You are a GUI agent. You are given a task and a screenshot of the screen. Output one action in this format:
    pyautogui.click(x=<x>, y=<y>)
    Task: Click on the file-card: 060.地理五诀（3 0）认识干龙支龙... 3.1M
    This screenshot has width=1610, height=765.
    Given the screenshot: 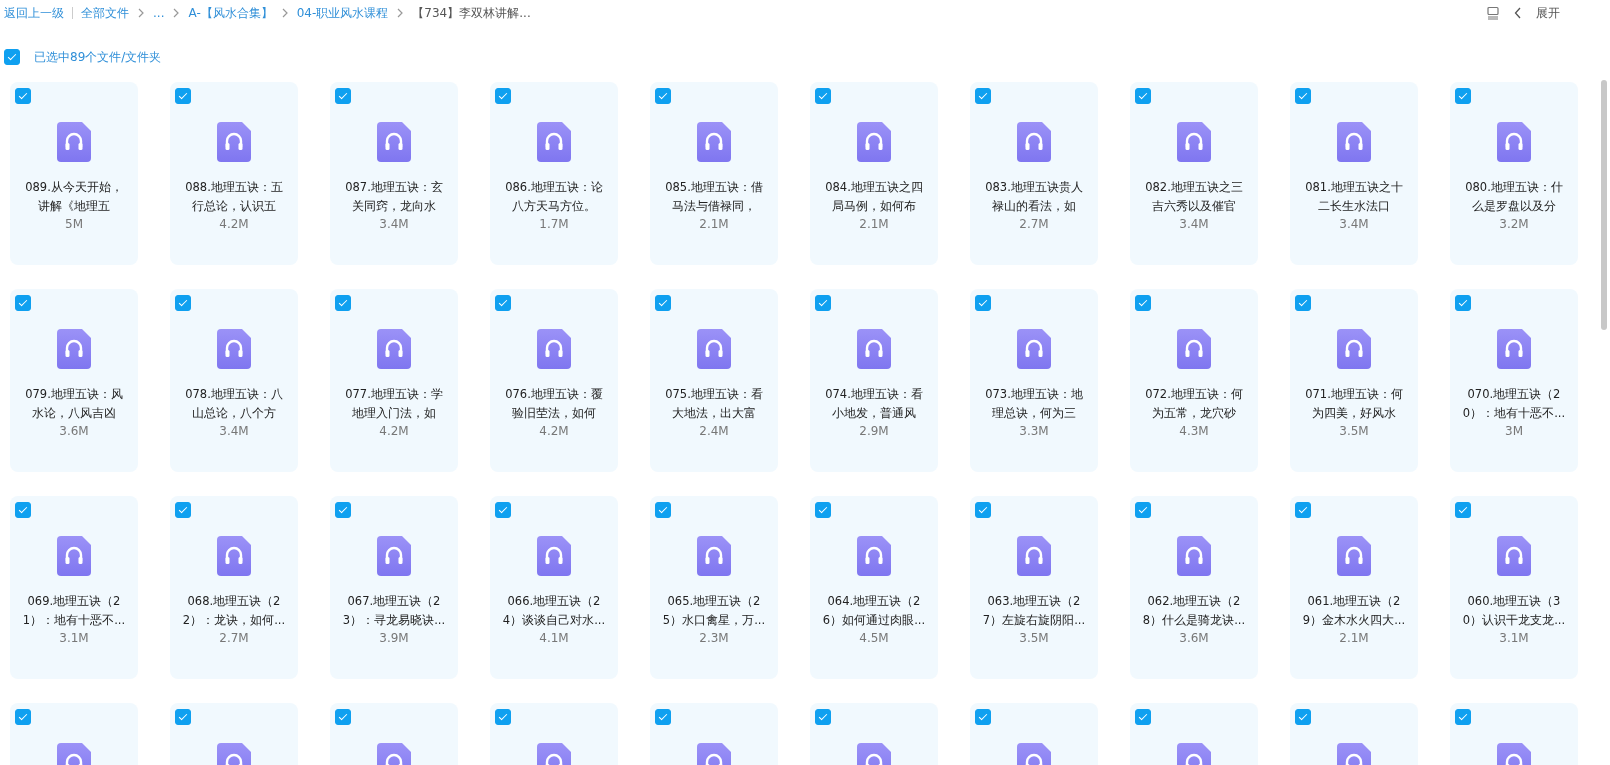 What is the action you would take?
    pyautogui.click(x=1514, y=587)
    